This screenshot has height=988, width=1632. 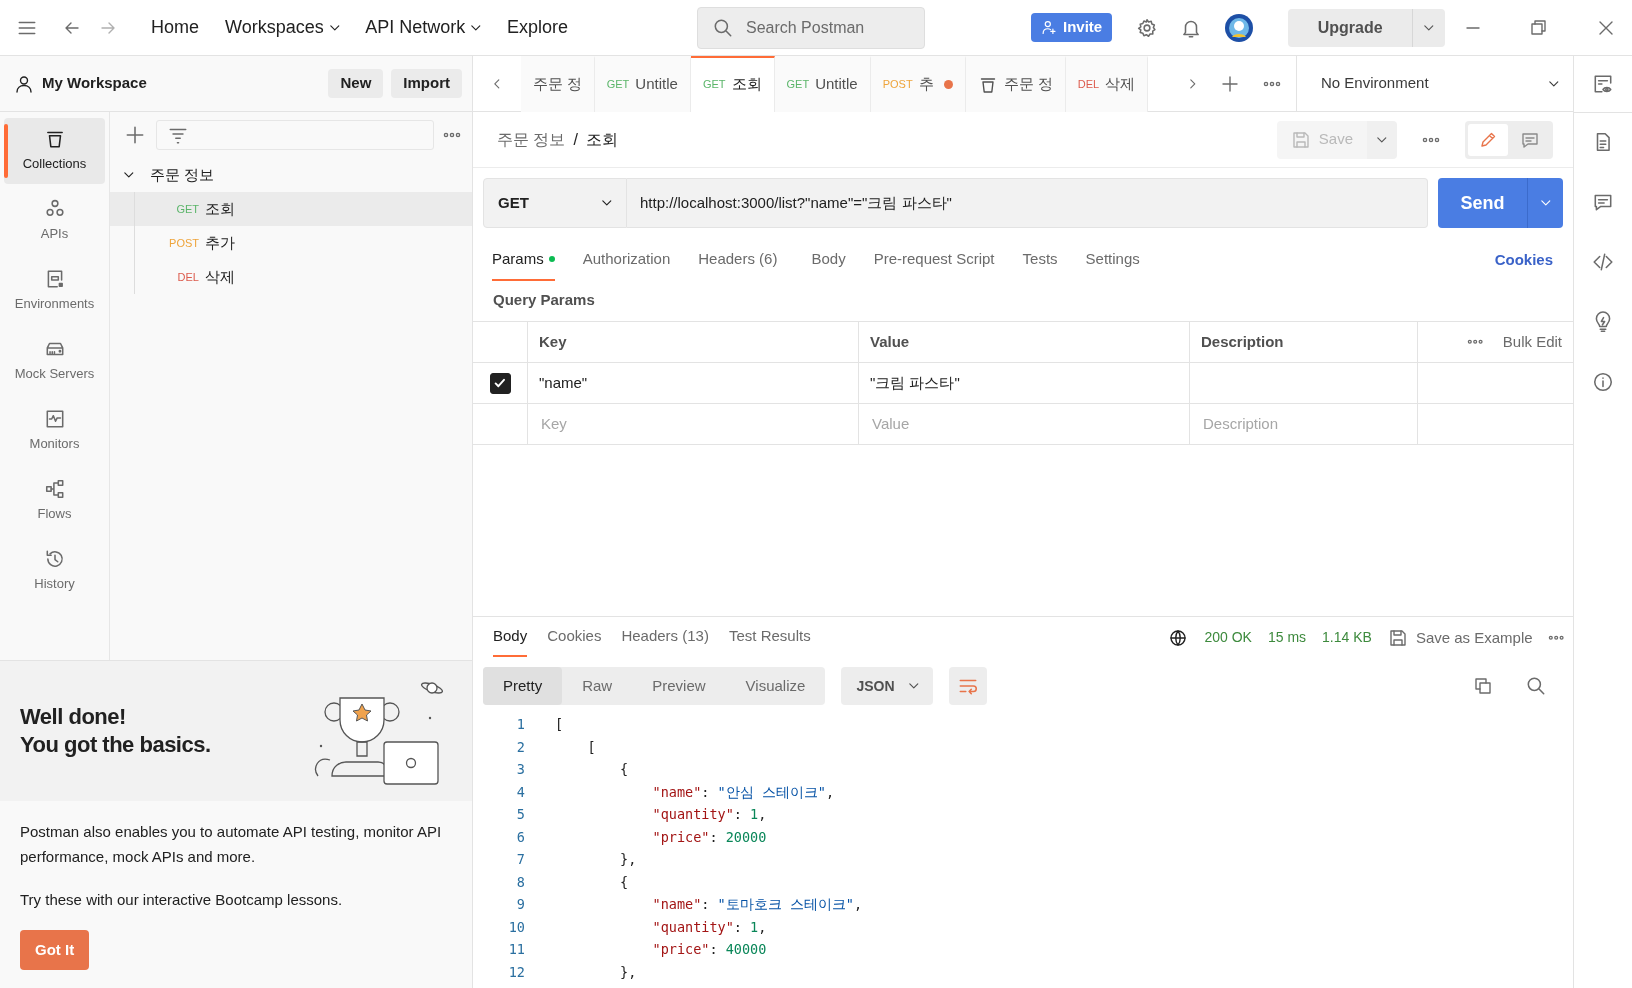 I want to click on request-tab: GET 조회, so click(x=732, y=83).